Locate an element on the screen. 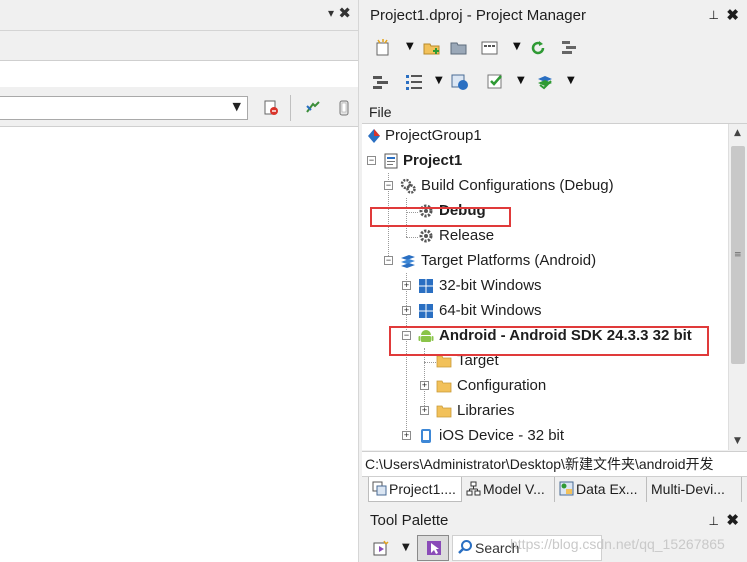  build-icon is located at coordinates (460, 82).